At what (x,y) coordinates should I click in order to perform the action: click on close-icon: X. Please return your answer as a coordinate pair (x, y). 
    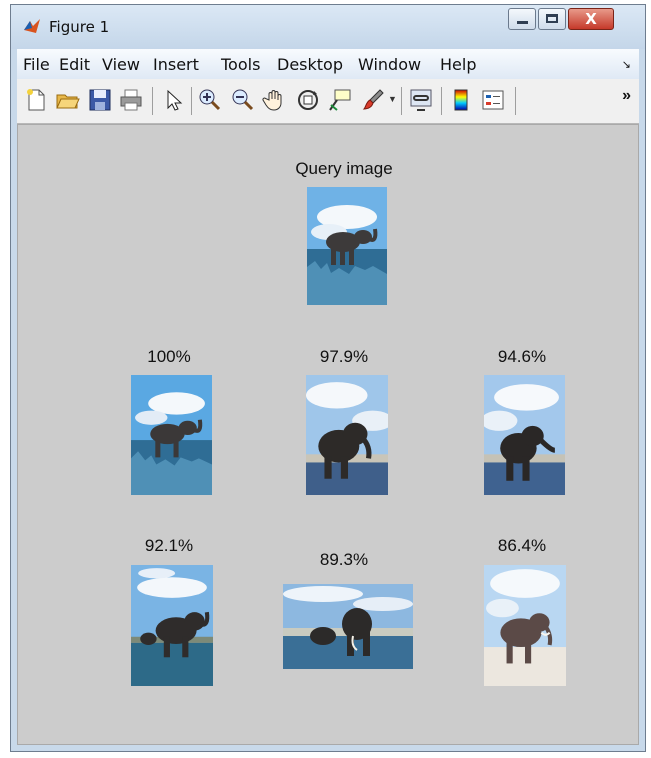
    Looking at the image, I should click on (591, 19).